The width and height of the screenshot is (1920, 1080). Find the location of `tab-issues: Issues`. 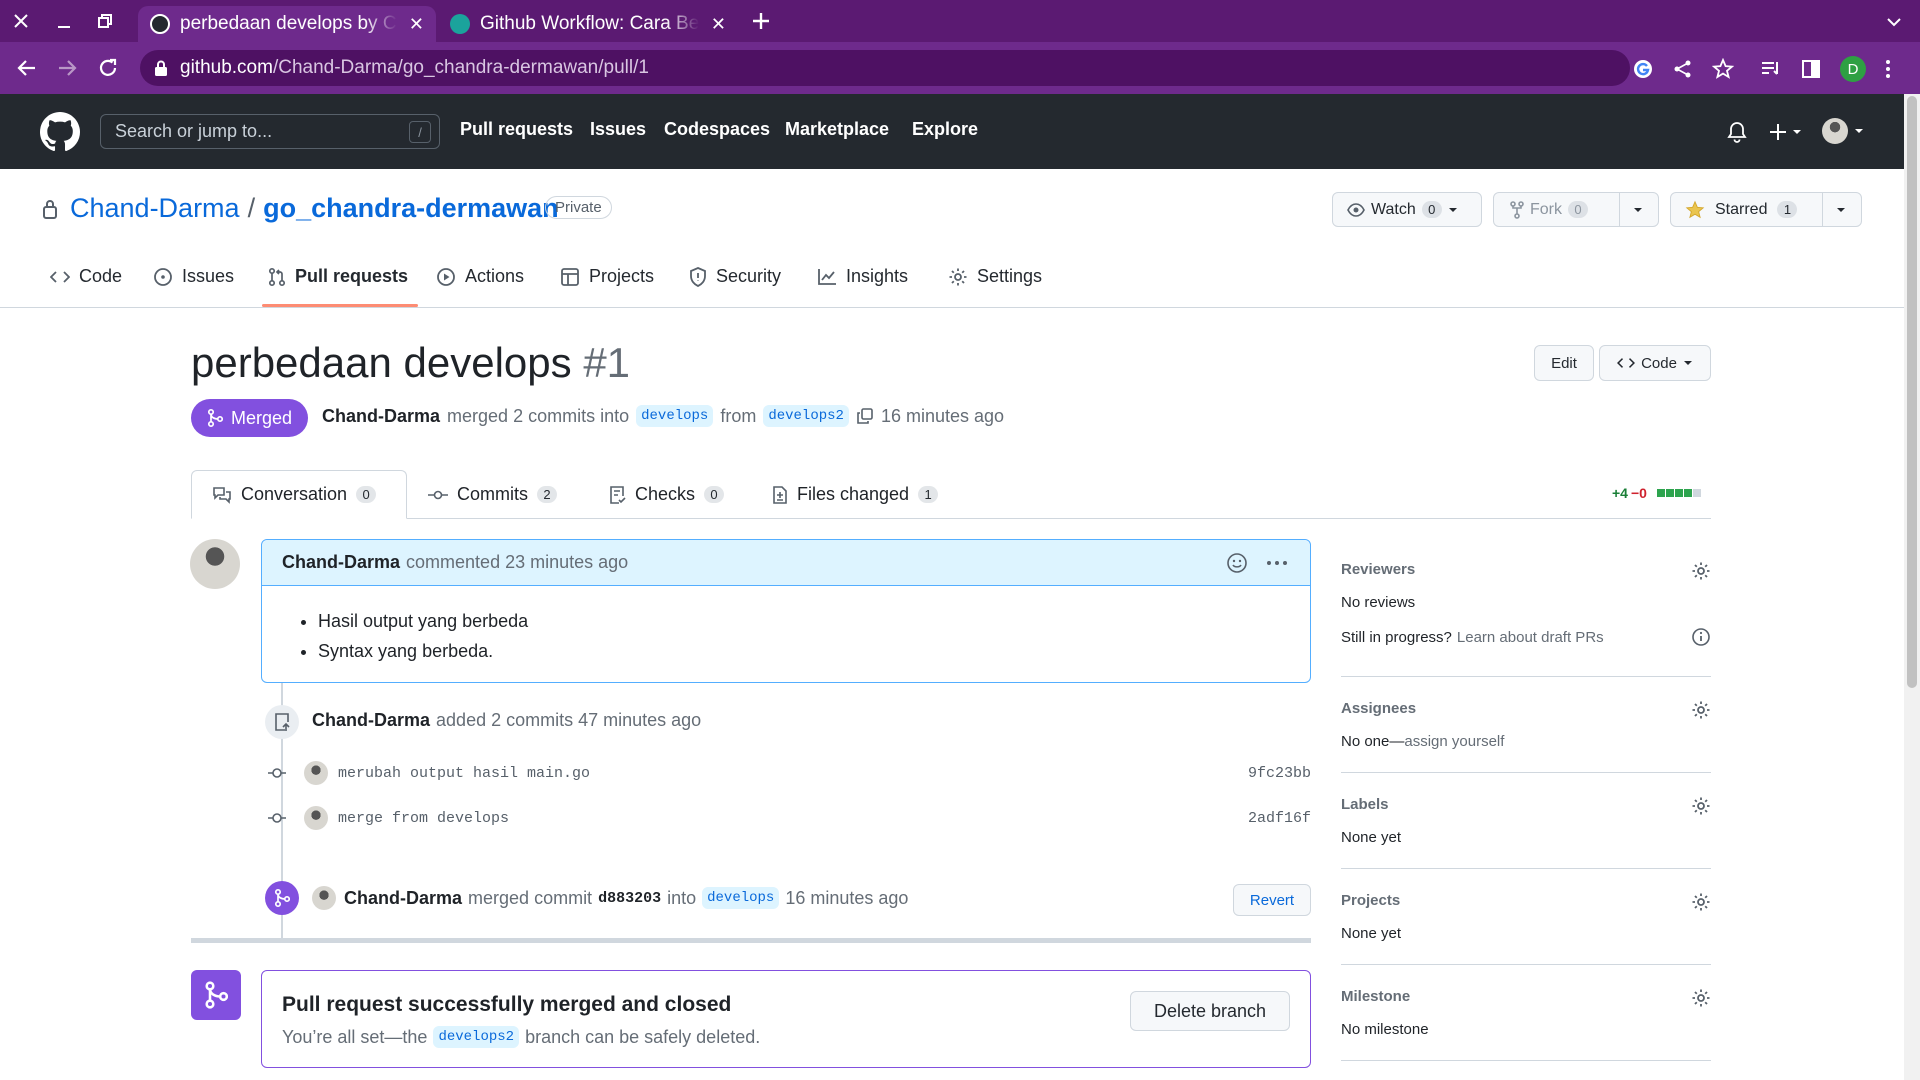

tab-issues: Issues is located at coordinates (193, 276).